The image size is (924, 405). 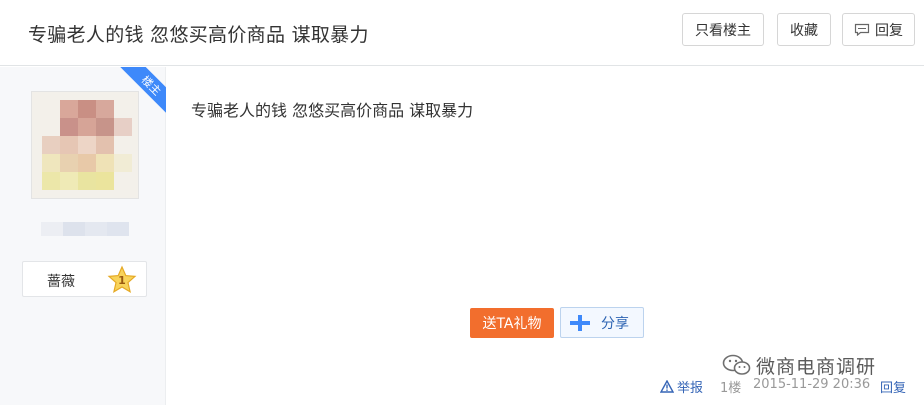 What do you see at coordinates (723, 29) in the screenshot?
I see `owner-only-button: 只看楼主` at bounding box center [723, 29].